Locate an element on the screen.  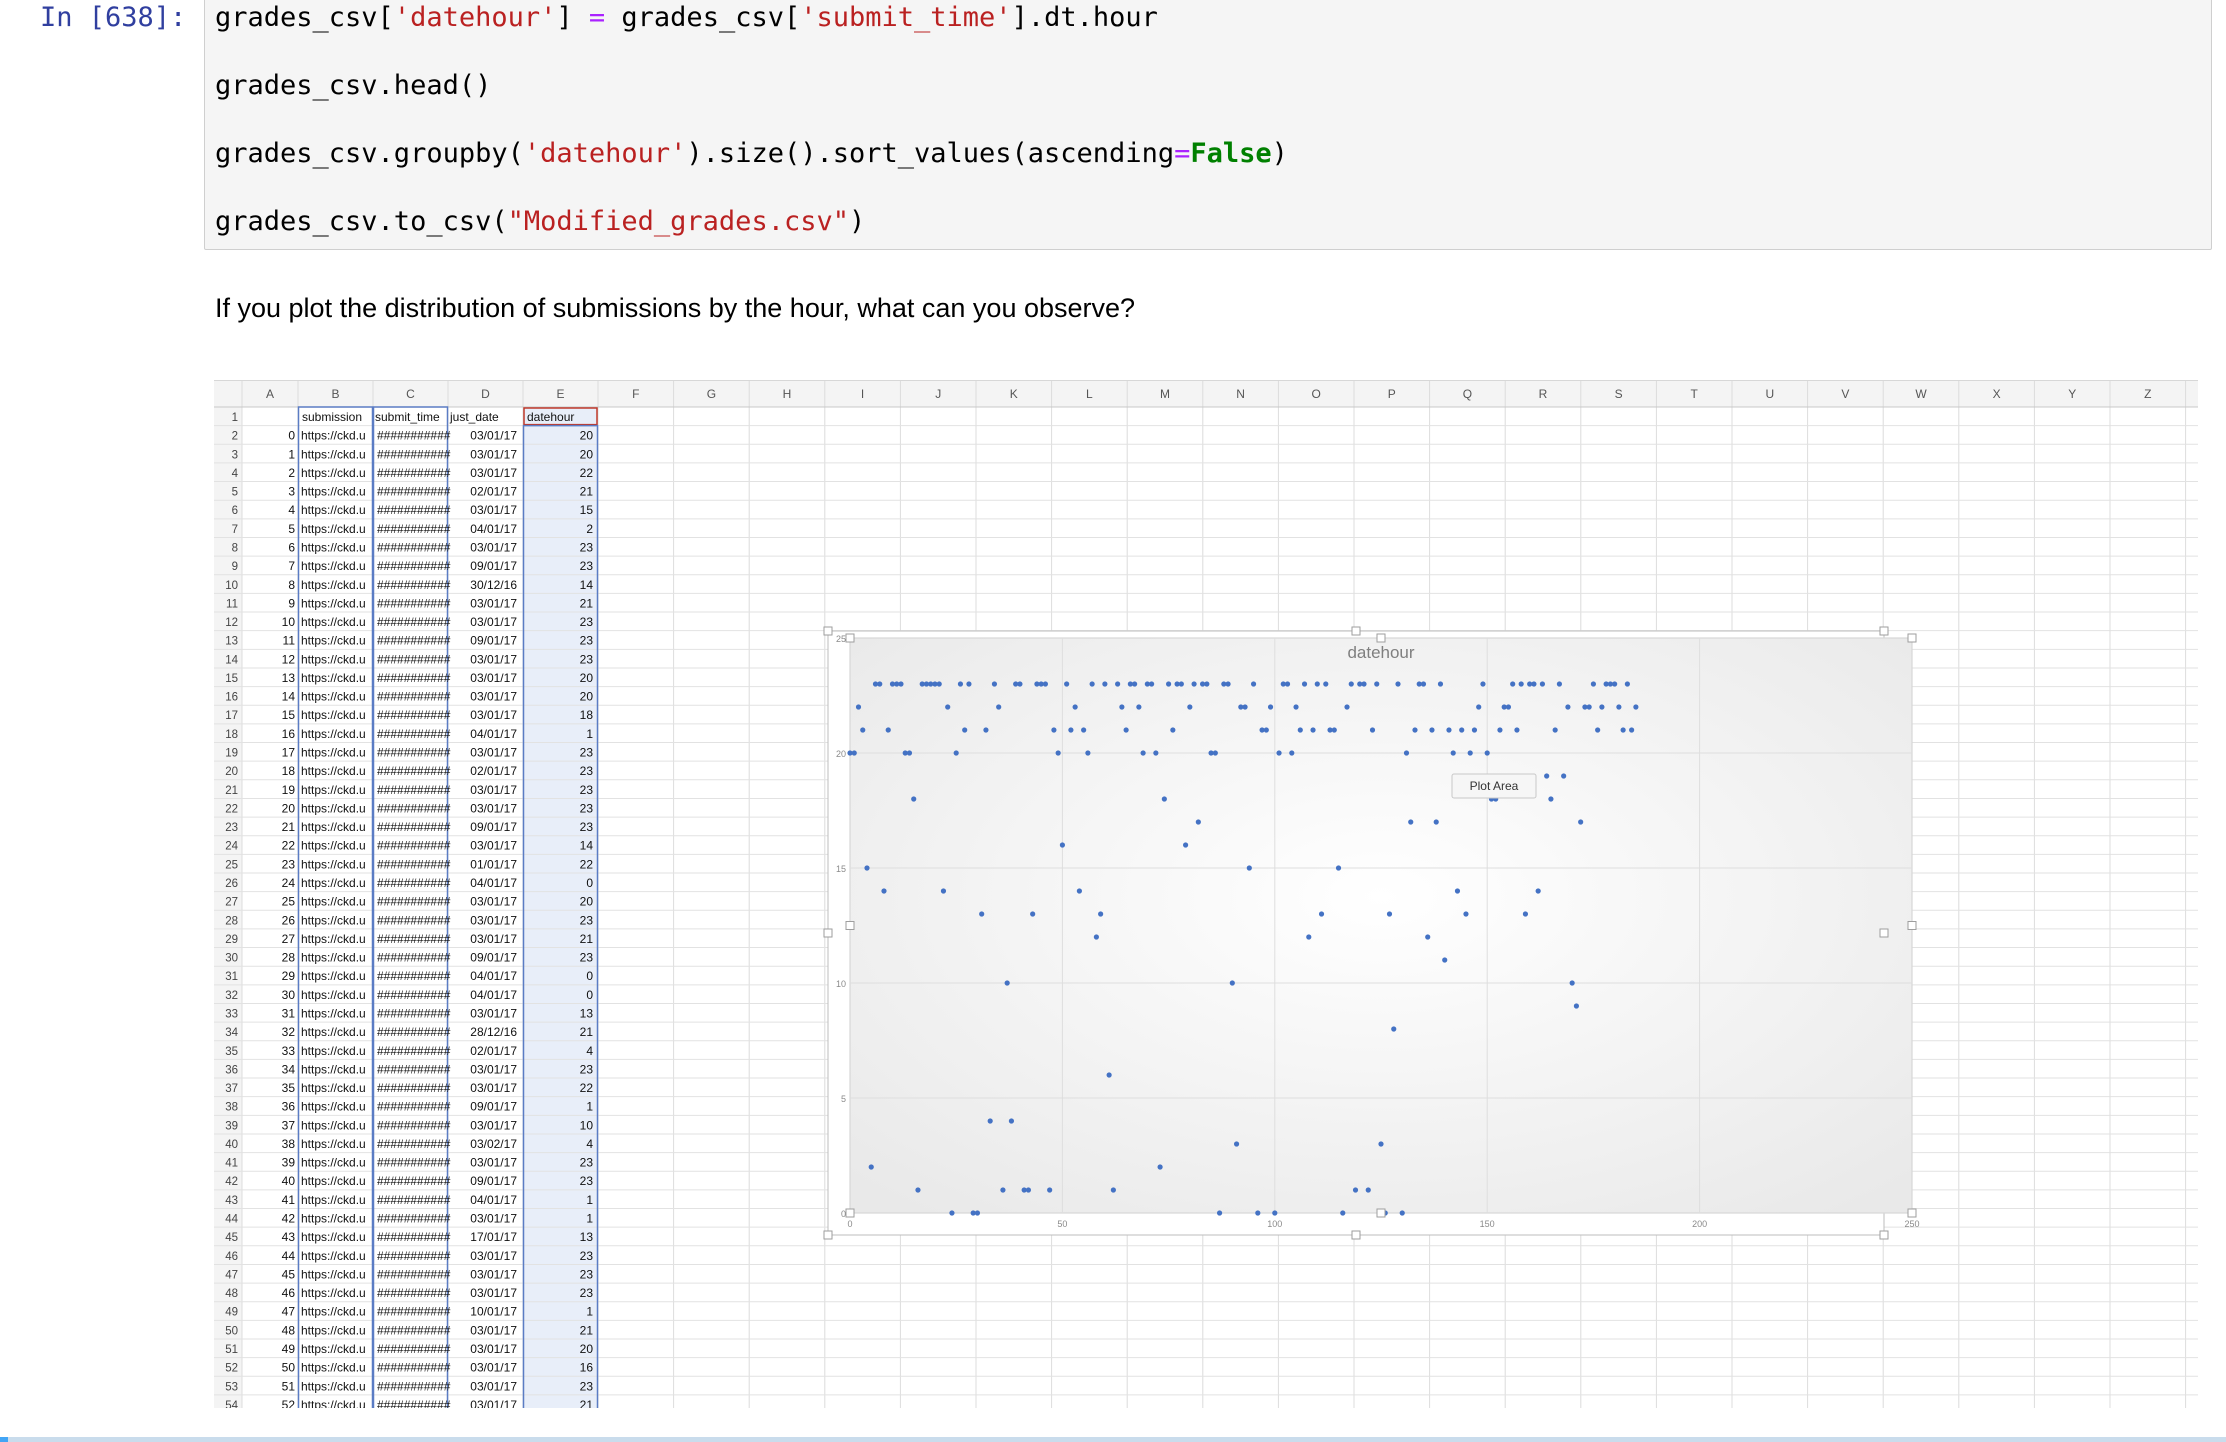
cell-datehour: 21 is located at coordinates (587, 1403).